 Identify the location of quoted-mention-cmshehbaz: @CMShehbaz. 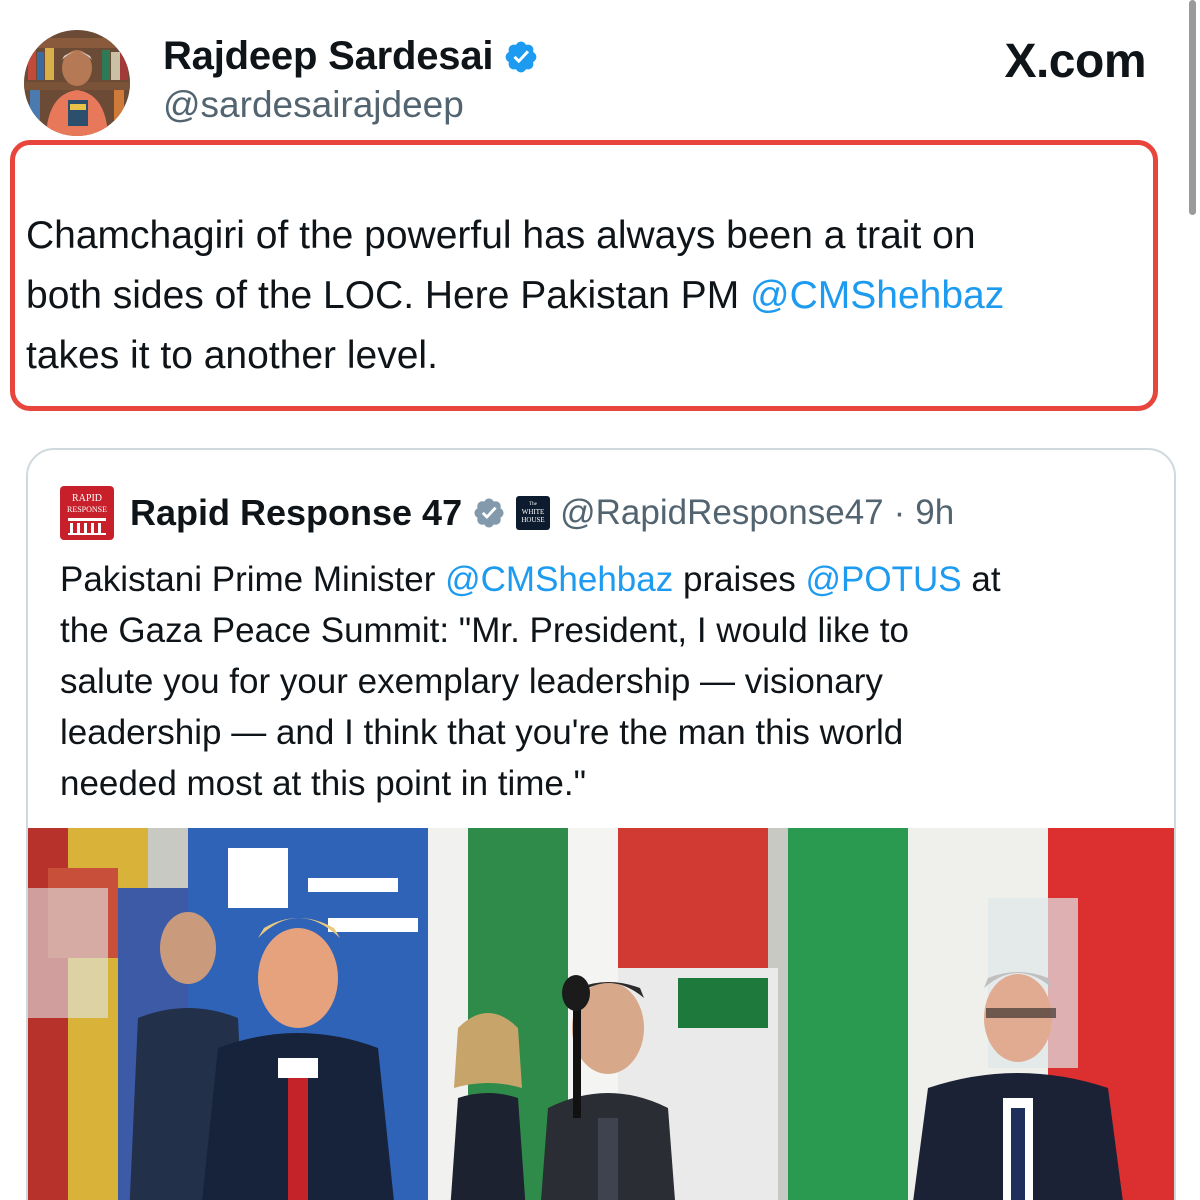
(559, 579).